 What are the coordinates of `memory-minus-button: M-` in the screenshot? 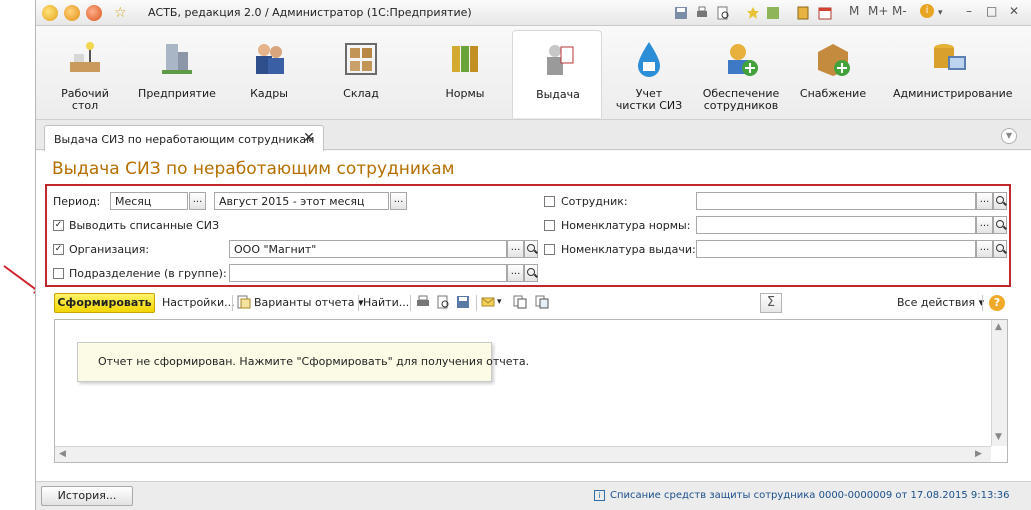 It's located at (899, 11).